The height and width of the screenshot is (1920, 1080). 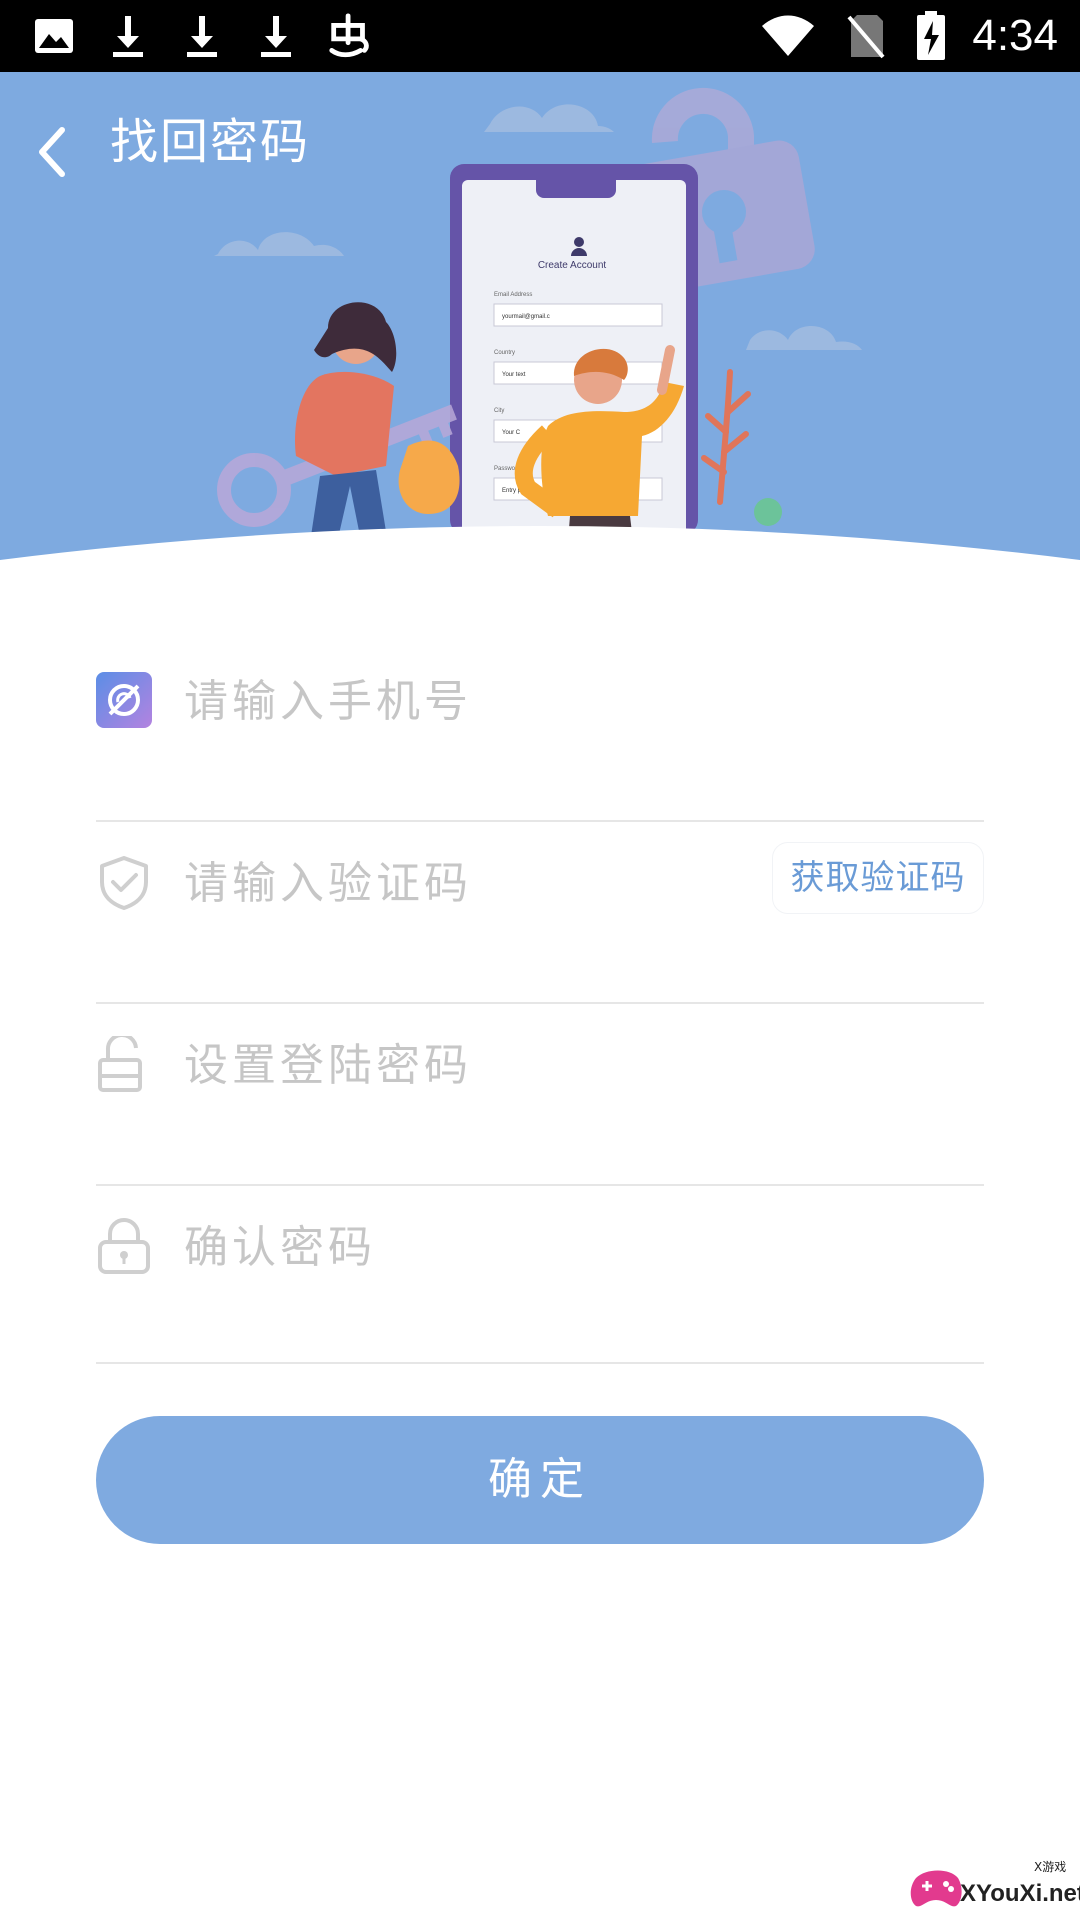 I want to click on phone-input, so click(x=464, y=701).